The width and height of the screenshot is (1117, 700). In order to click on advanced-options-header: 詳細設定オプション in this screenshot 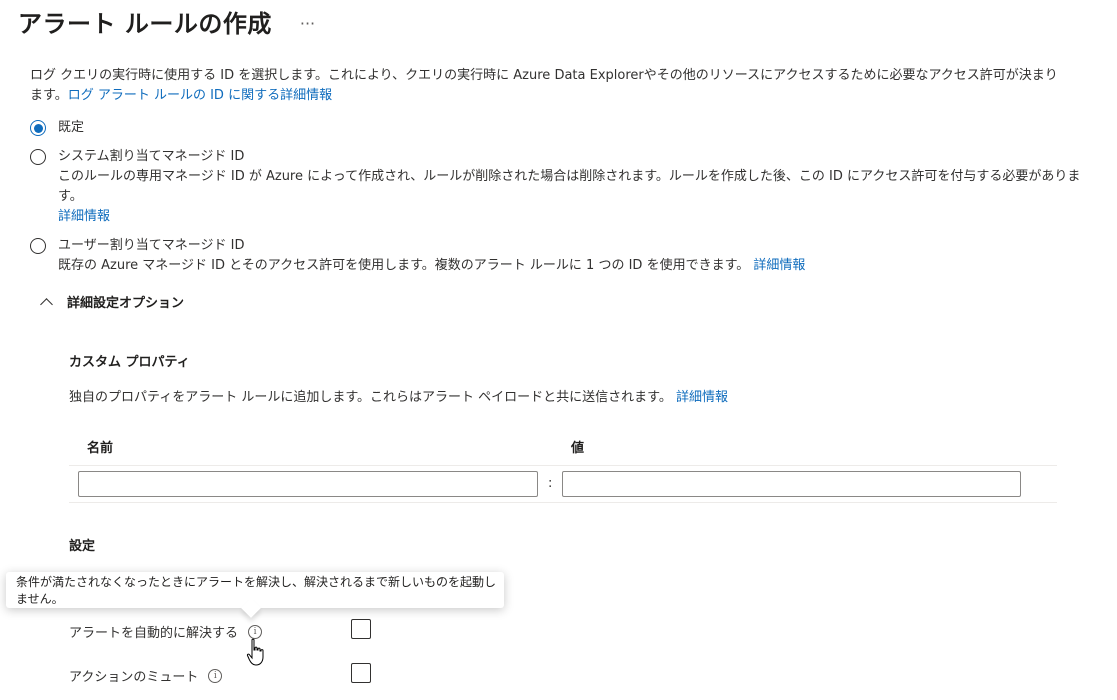, I will do `click(126, 303)`.